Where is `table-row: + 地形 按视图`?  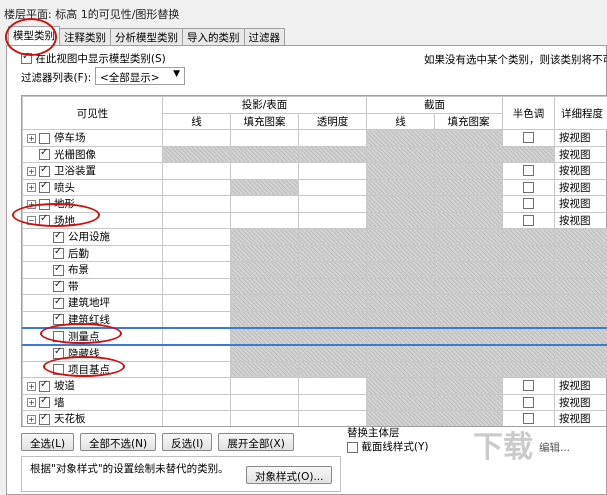 table-row: + 地形 按视图 is located at coordinates (314, 204).